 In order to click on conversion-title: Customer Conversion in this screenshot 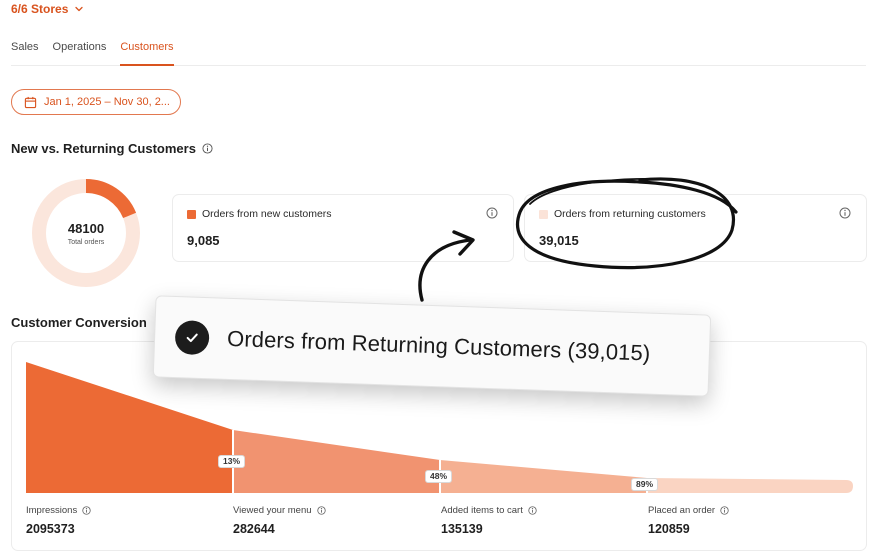, I will do `click(79, 322)`.